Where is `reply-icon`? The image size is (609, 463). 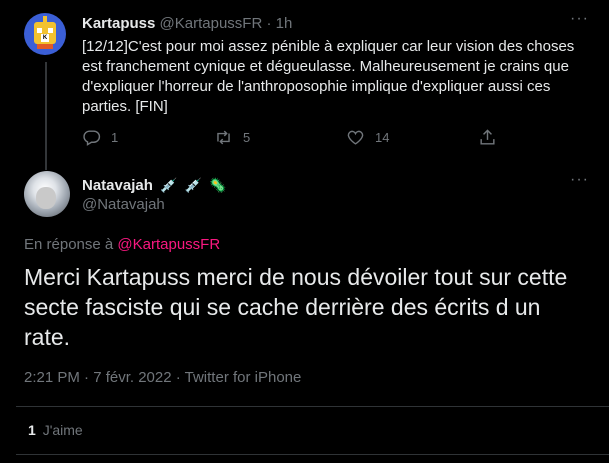
reply-icon is located at coordinates (92, 138).